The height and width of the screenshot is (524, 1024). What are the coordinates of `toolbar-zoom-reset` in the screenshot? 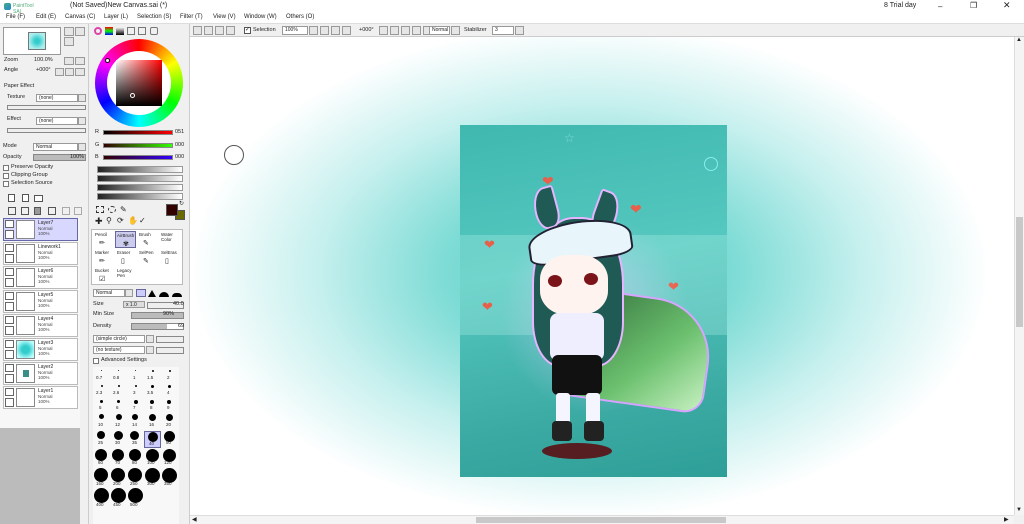 It's located at (346, 30).